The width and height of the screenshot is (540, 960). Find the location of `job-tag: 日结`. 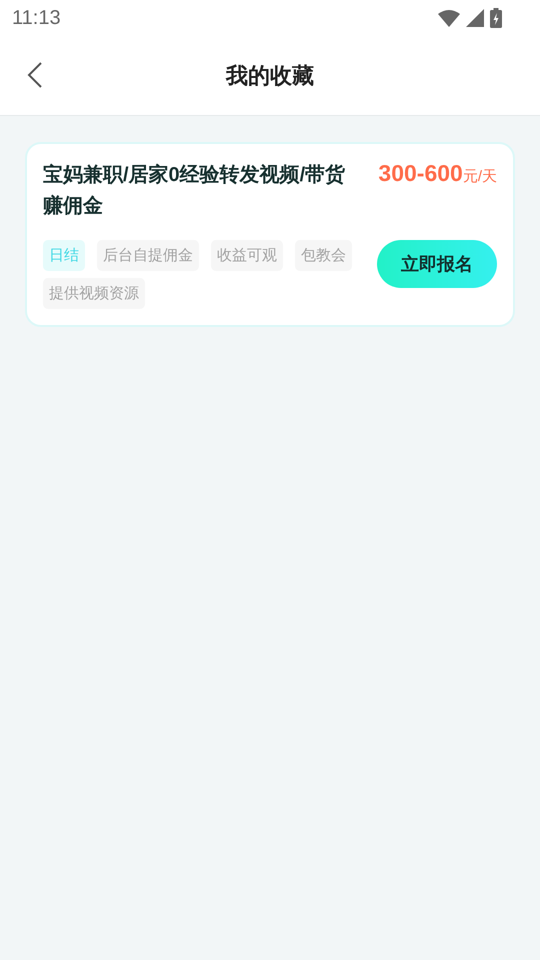

job-tag: 日结 is located at coordinates (64, 255).